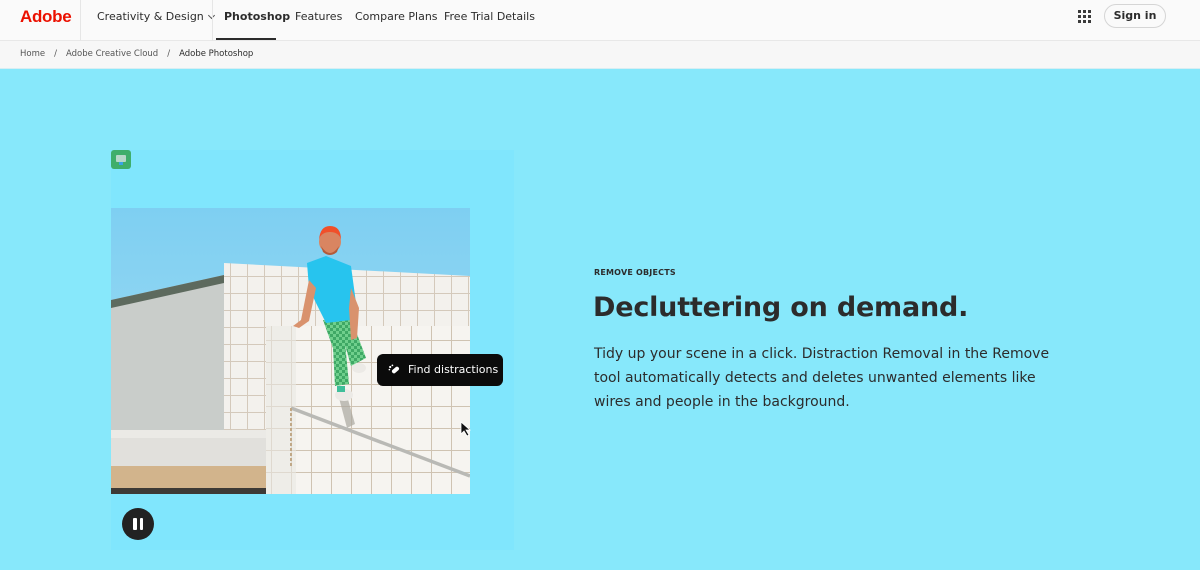  I want to click on nav-creativity-design: Creativity & Design, so click(156, 16).